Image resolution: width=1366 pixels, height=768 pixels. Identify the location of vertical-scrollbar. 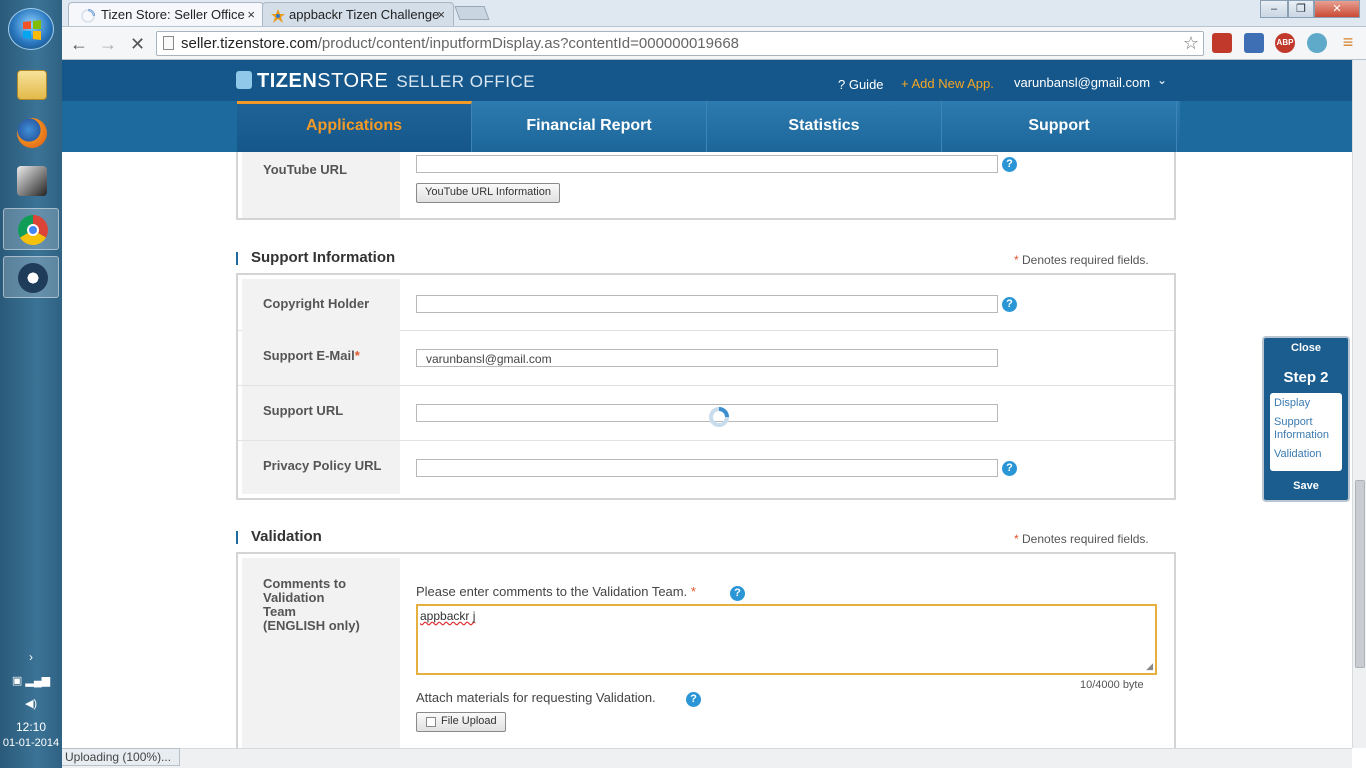
(1359, 404).